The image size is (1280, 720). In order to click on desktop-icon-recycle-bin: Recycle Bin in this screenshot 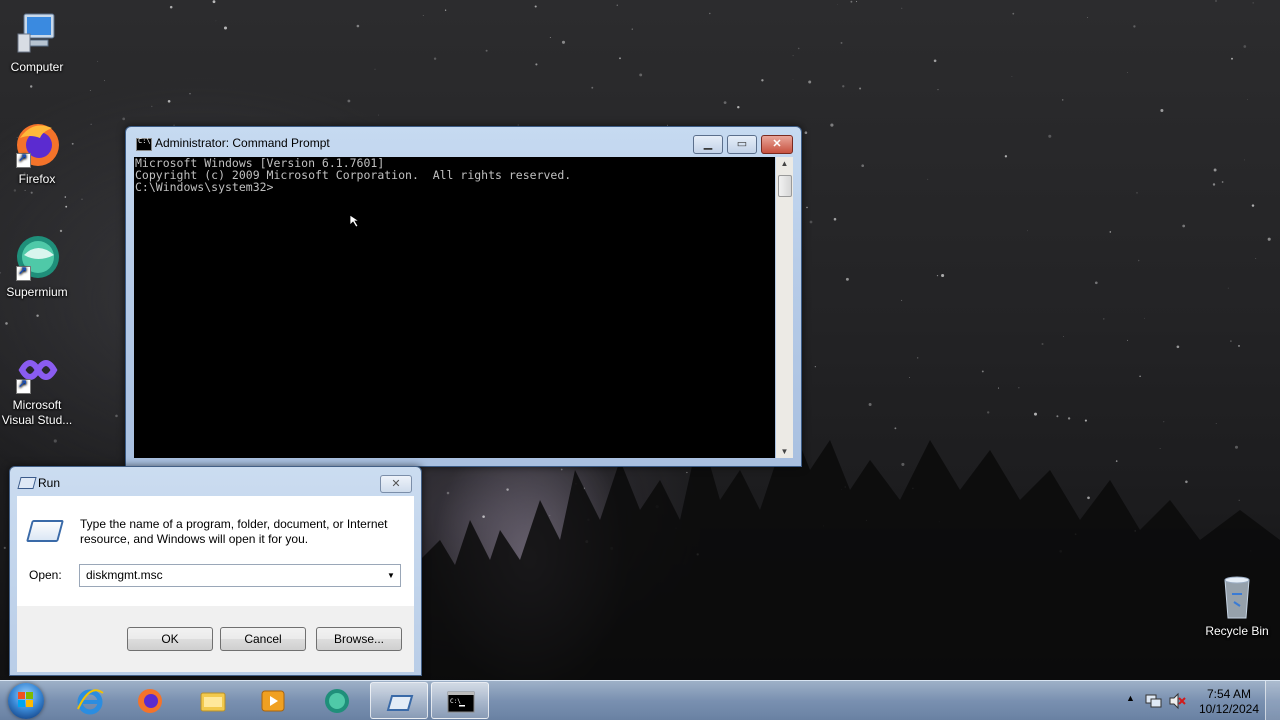, I will do `click(1237, 605)`.